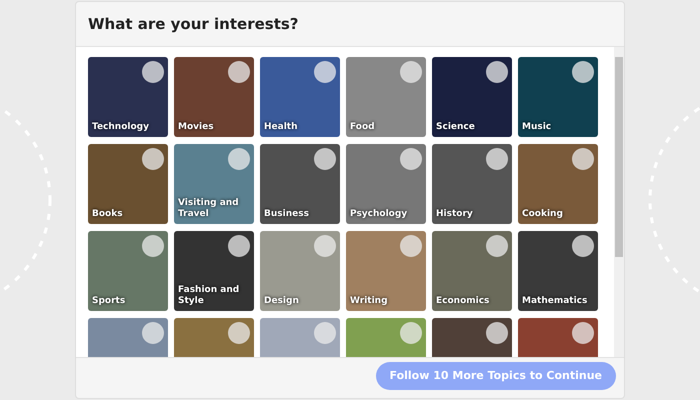 Image resolution: width=700 pixels, height=400 pixels. What do you see at coordinates (472, 184) in the screenshot?
I see `topic-tile: History` at bounding box center [472, 184].